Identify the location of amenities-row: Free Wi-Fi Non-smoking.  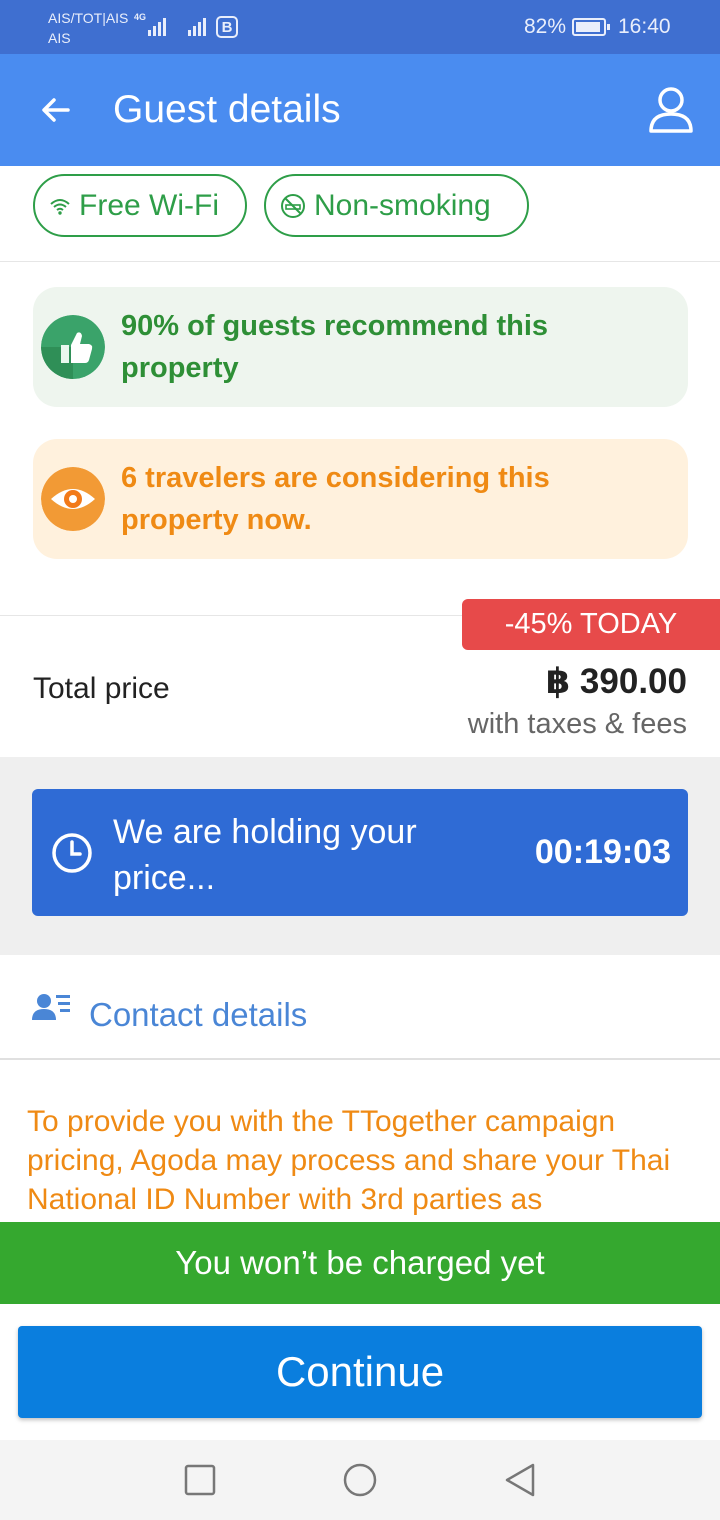
(360, 214).